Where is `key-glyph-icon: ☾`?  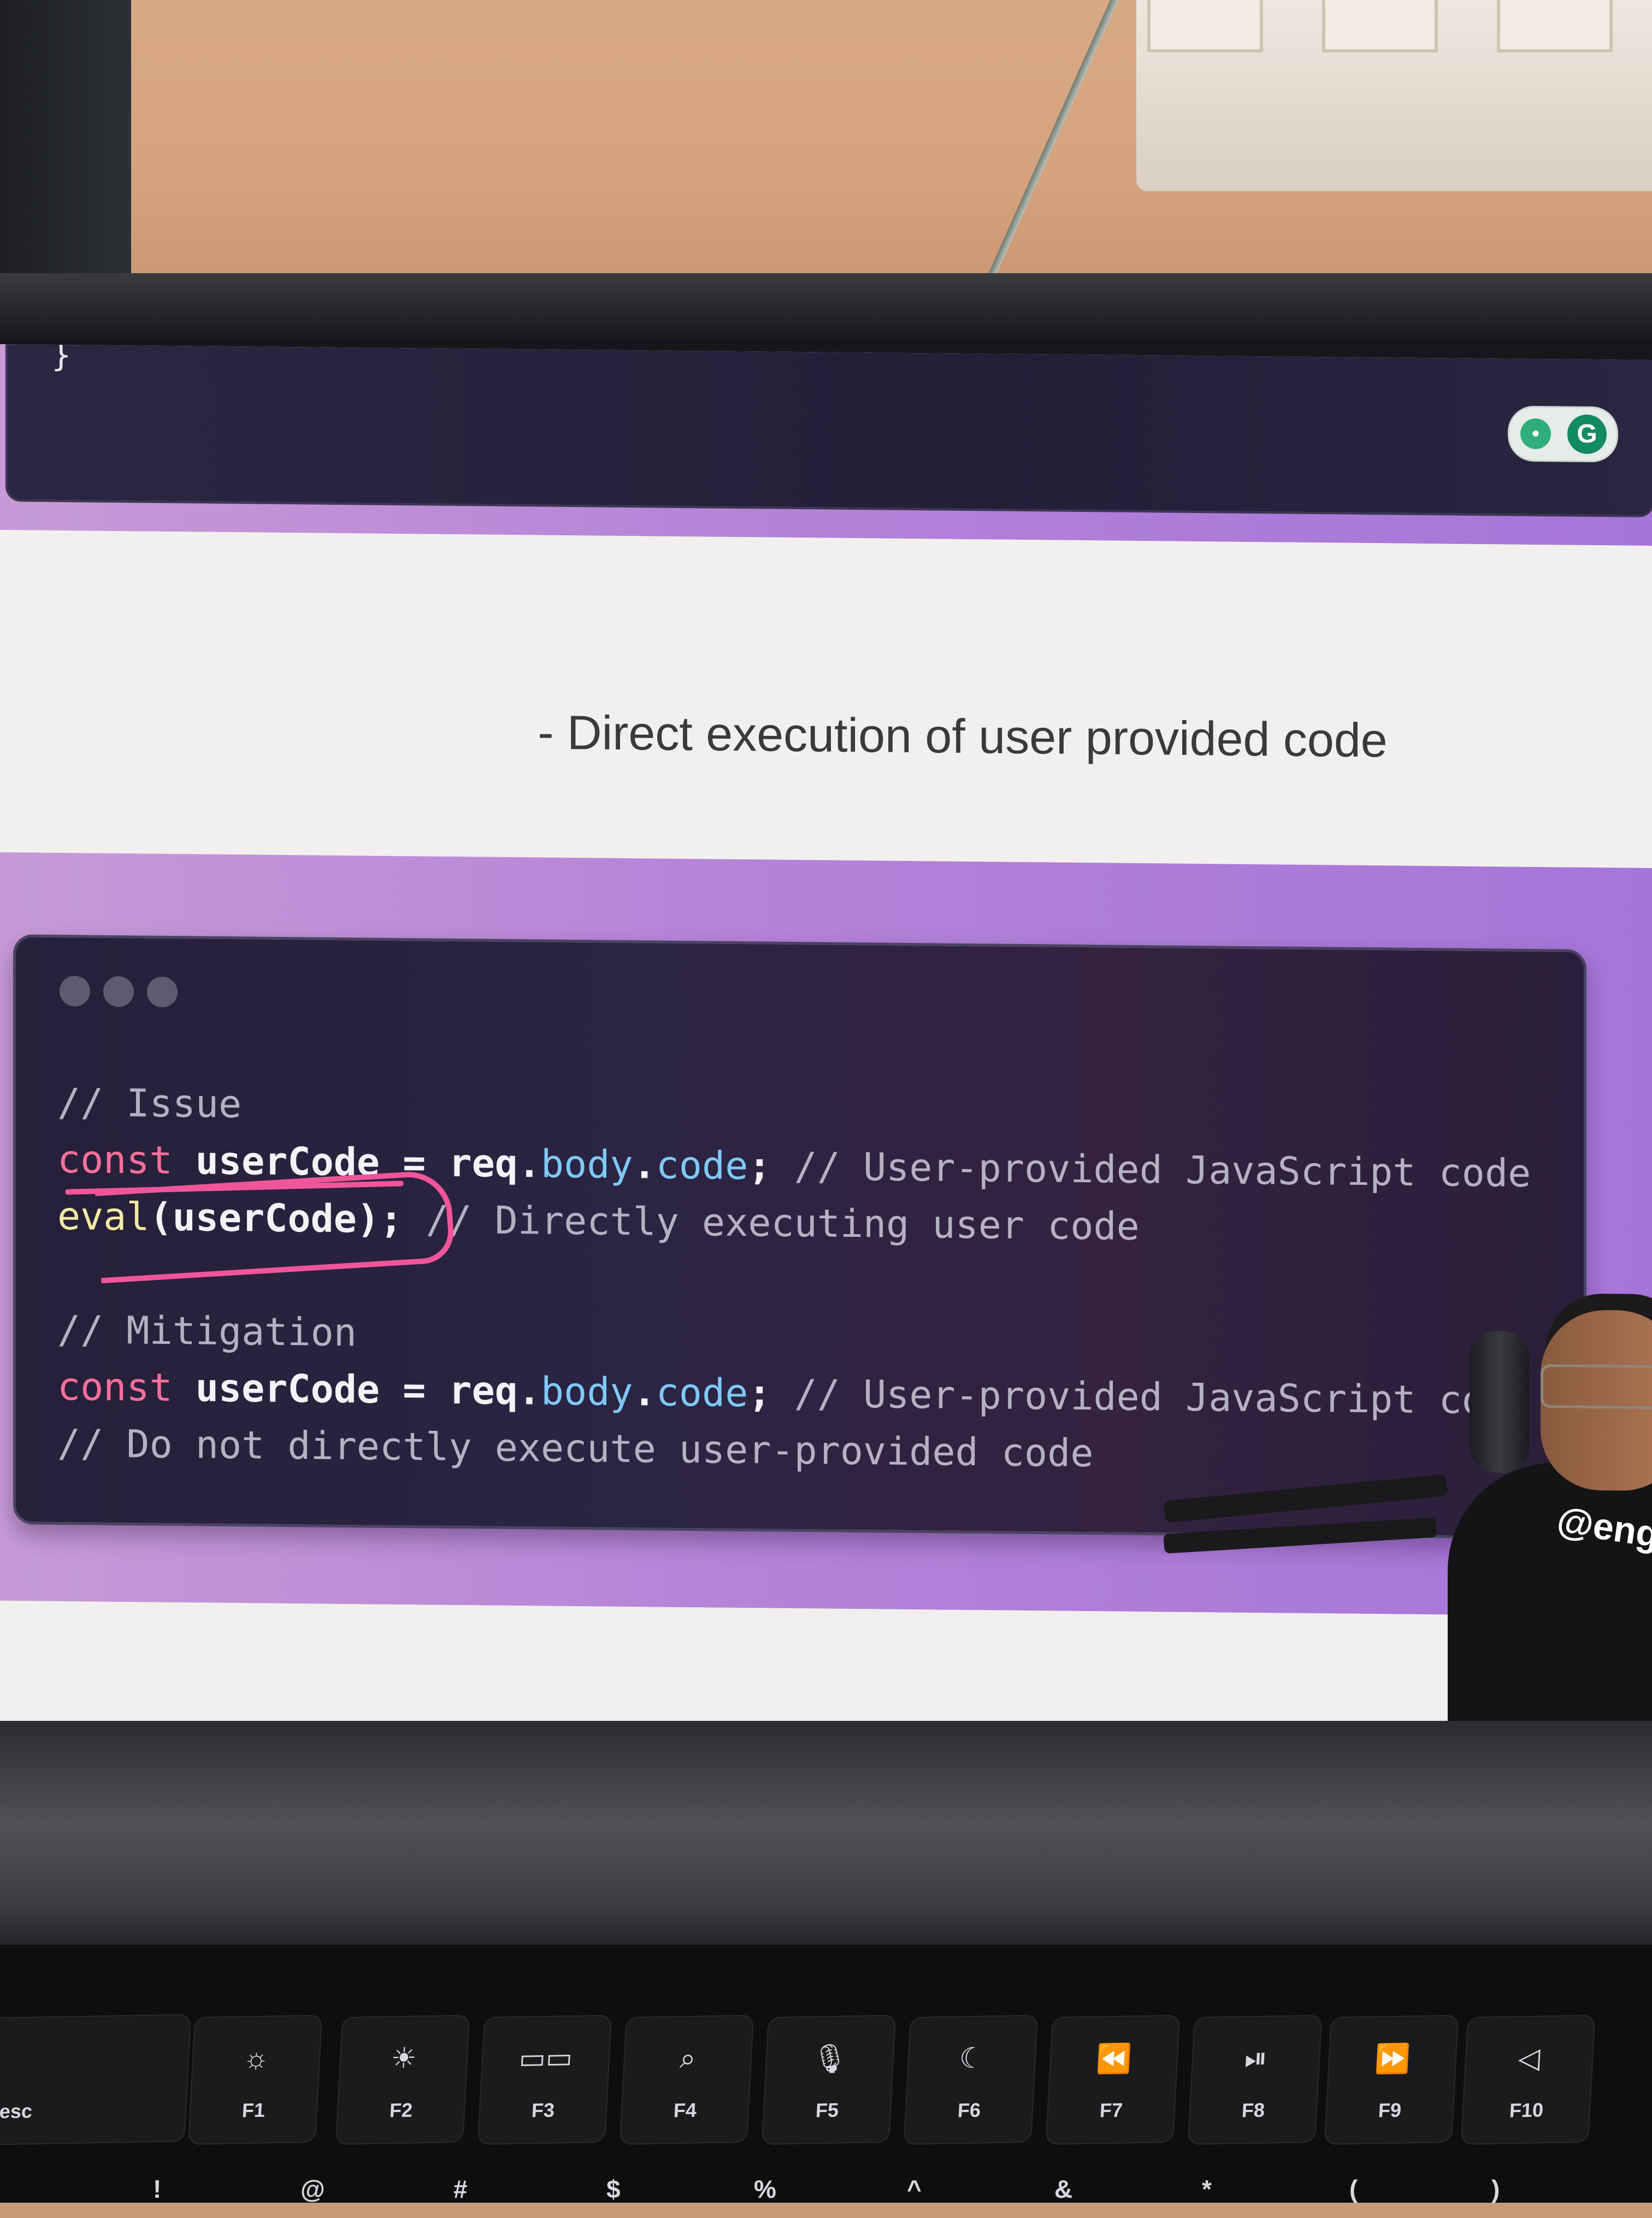
key-glyph-icon: ☾ is located at coordinates (972, 2058).